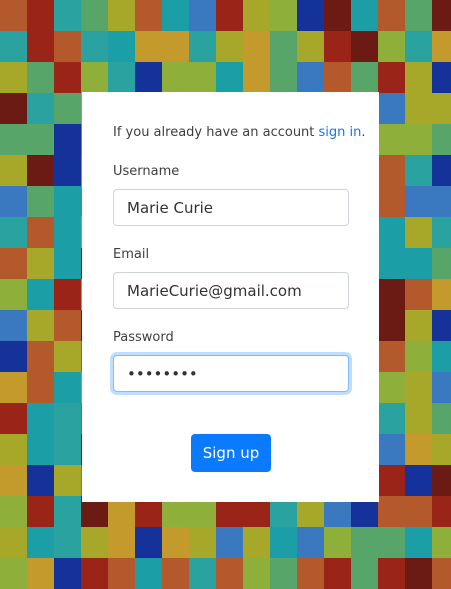  What do you see at coordinates (231, 207) in the screenshot?
I see `username-field` at bounding box center [231, 207].